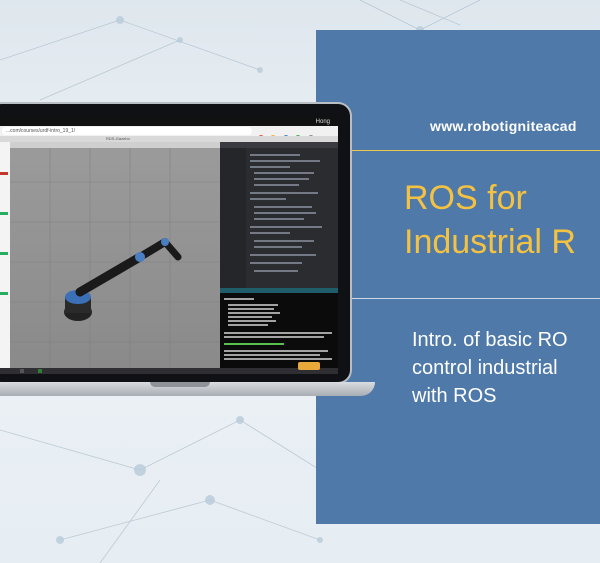 The height and width of the screenshot is (563, 600). I want to click on terminal-header, so click(279, 290).